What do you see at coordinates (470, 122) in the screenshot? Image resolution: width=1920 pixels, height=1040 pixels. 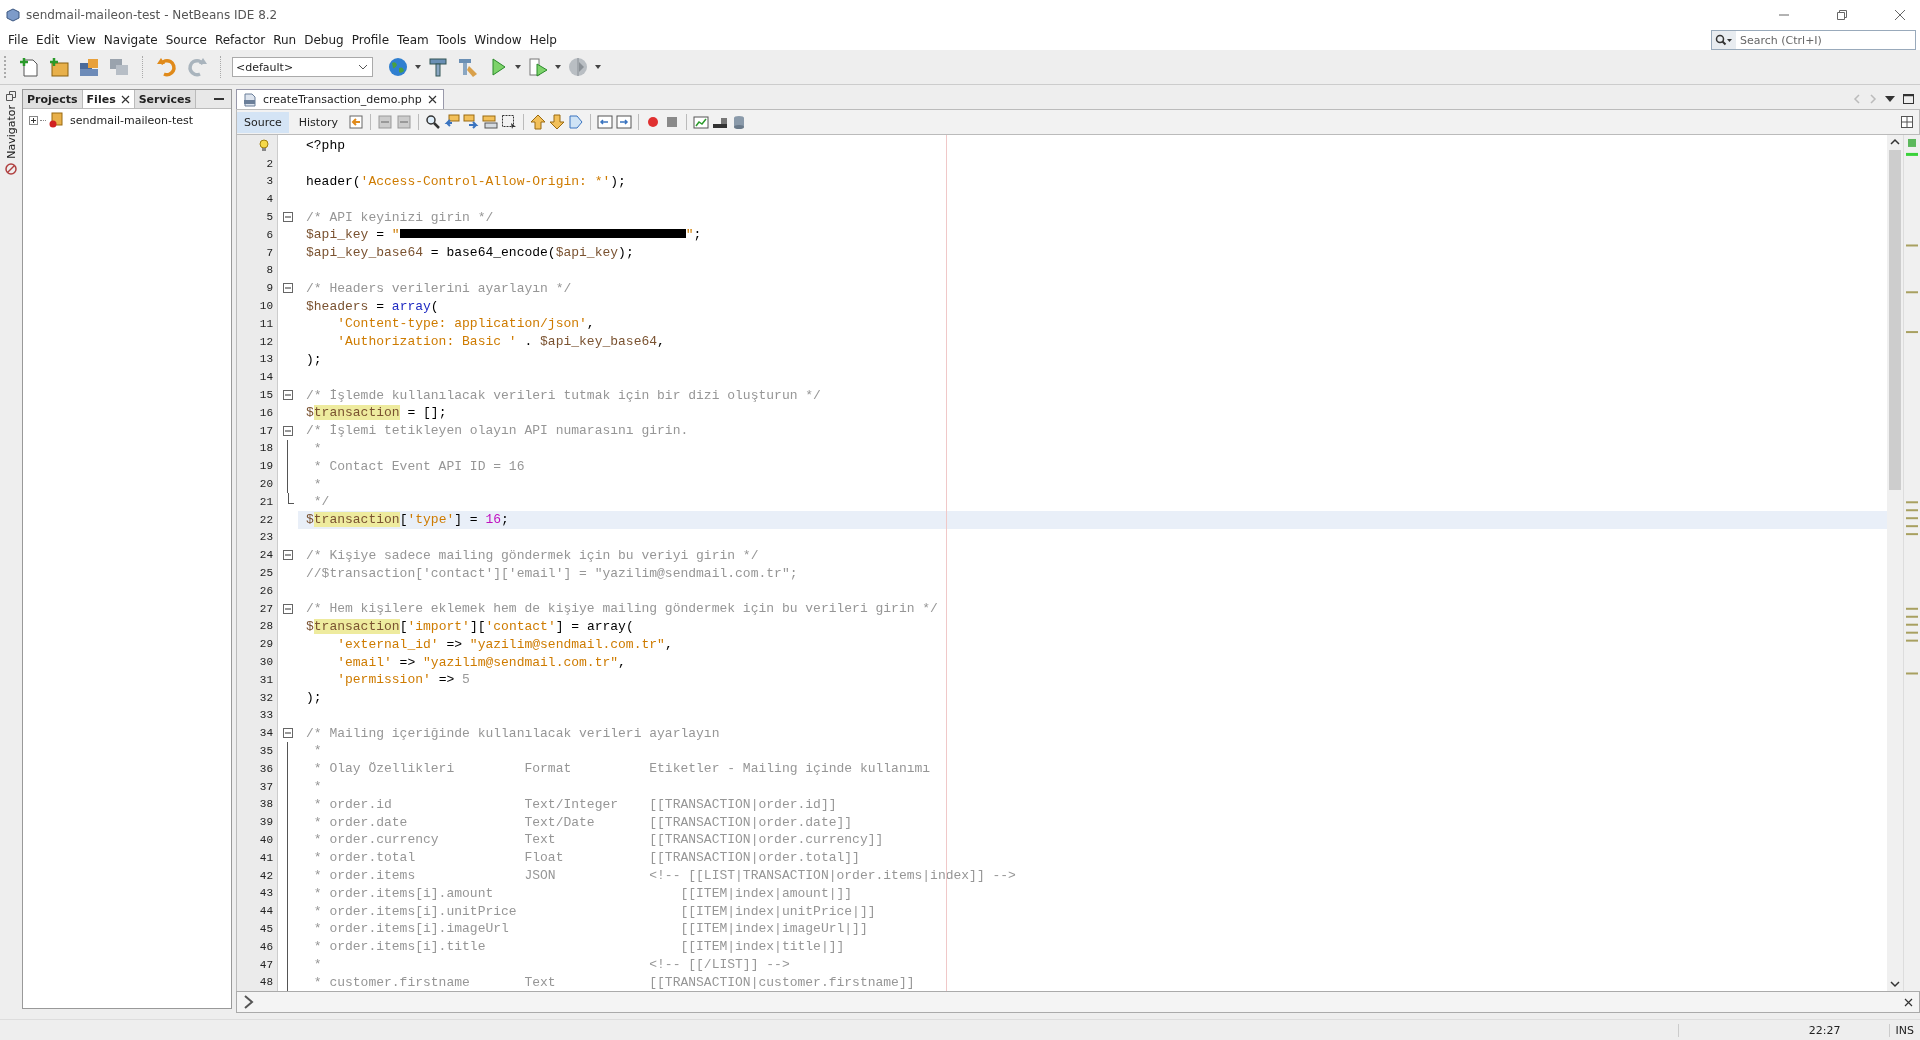 I see `arrow-right-icon` at bounding box center [470, 122].